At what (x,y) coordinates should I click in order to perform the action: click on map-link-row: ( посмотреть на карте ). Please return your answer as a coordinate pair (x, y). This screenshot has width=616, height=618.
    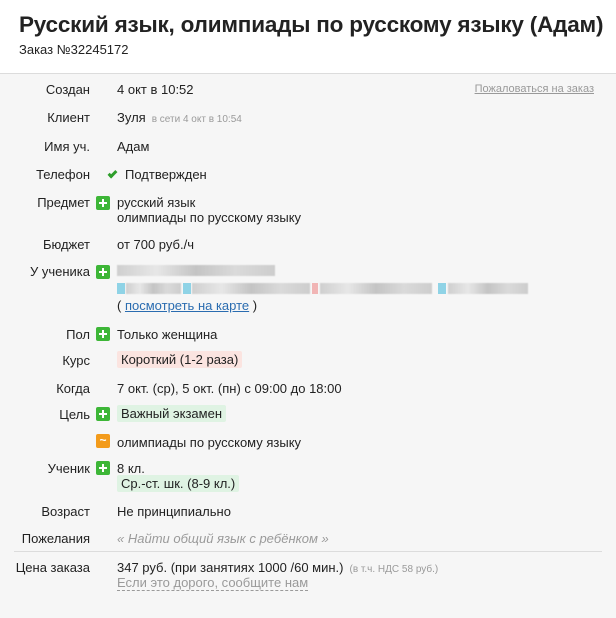
    Looking at the image, I should click on (187, 305).